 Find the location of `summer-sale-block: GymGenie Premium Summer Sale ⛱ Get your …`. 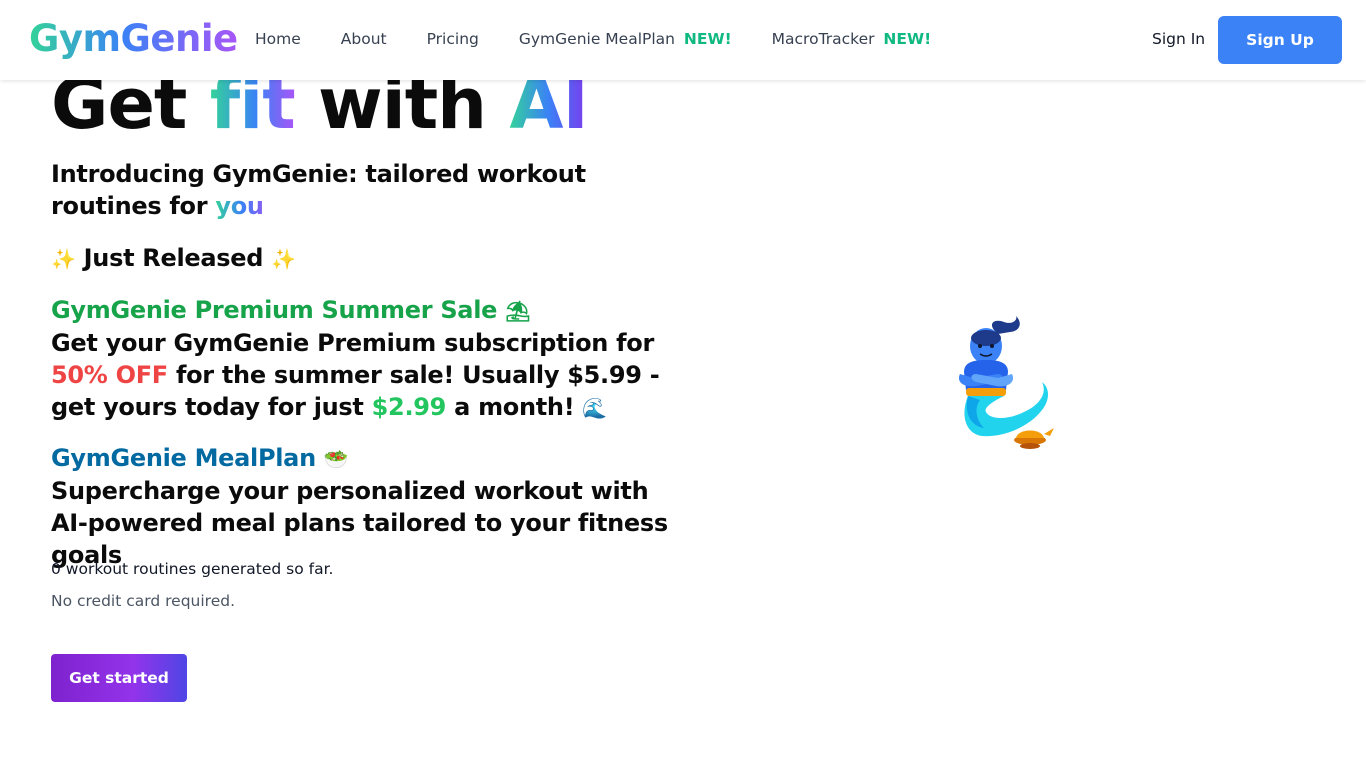

summer-sale-block: GymGenie Premium Summer Sale ⛱ Get your … is located at coordinates (371, 359).